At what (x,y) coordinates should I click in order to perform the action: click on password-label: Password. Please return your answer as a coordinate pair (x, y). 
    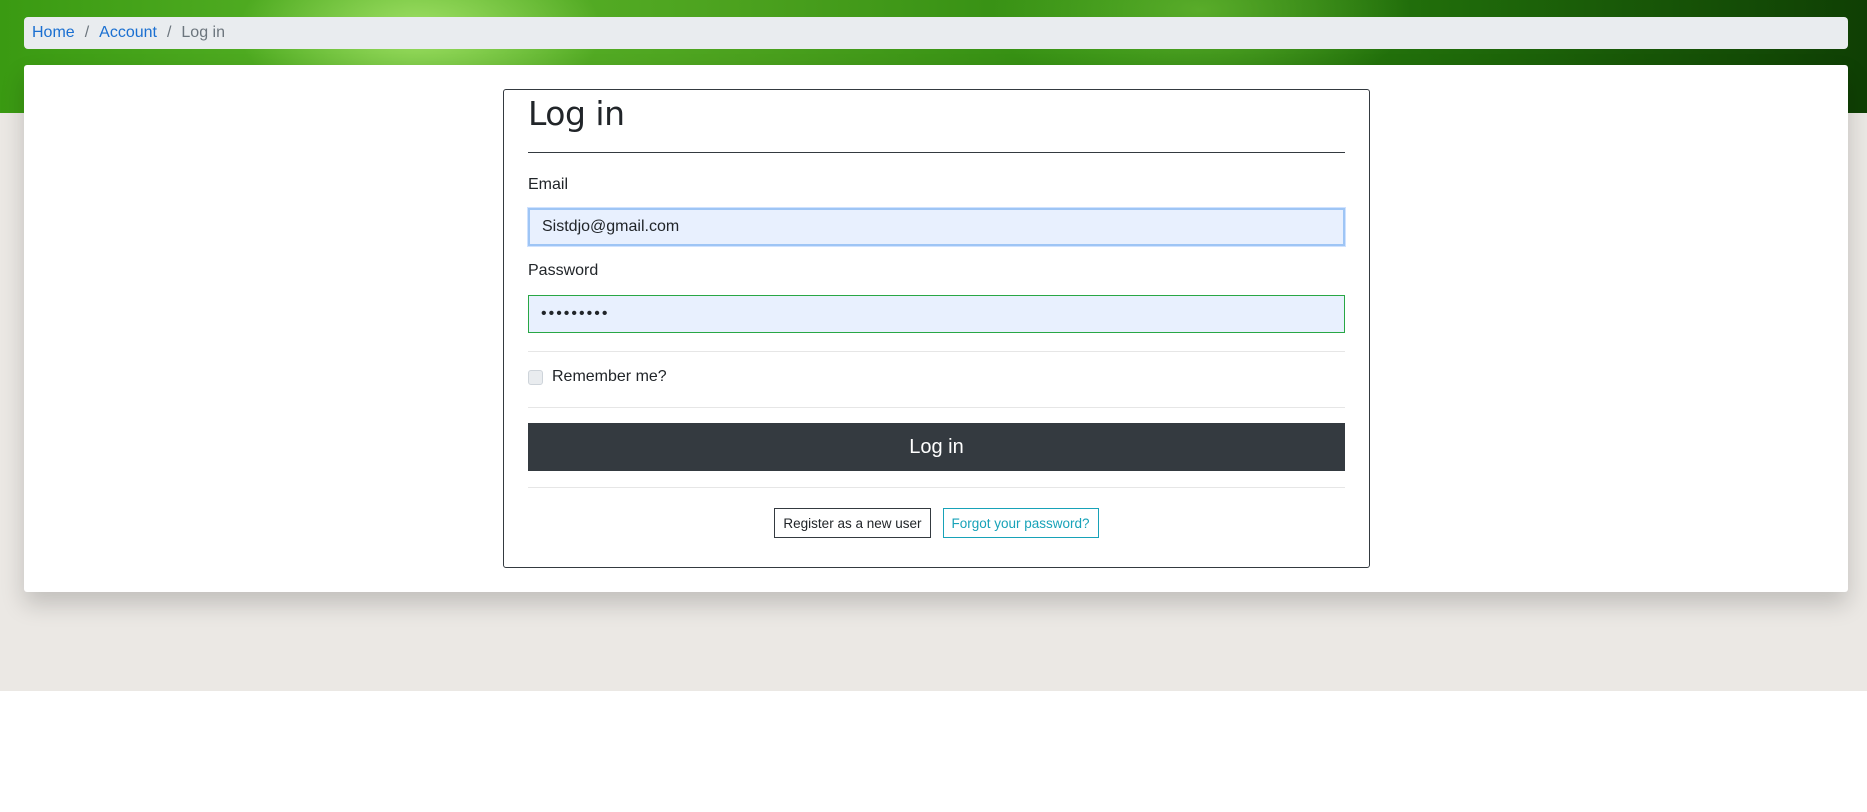
    Looking at the image, I should click on (563, 270).